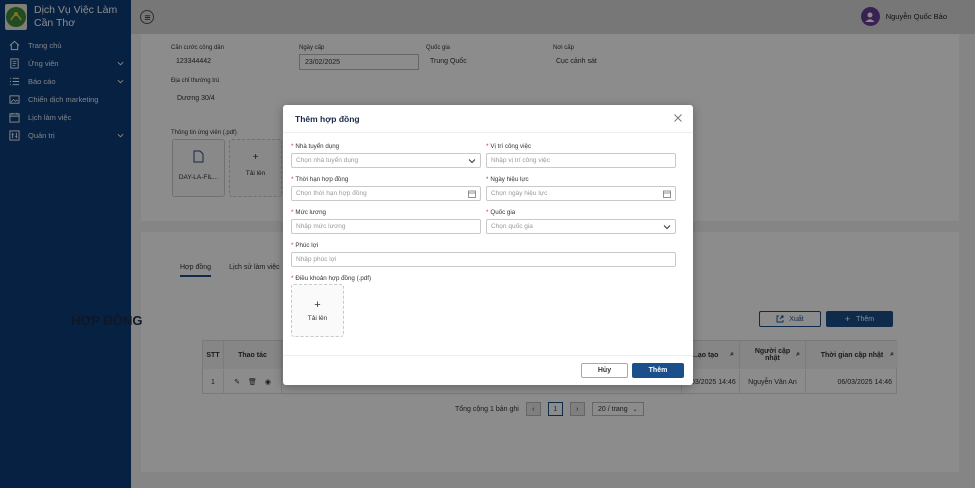  What do you see at coordinates (331, 278) in the screenshot?
I see `dieu-khoan-label: * Điều khoản hợp đồng (.pdf)` at bounding box center [331, 278].